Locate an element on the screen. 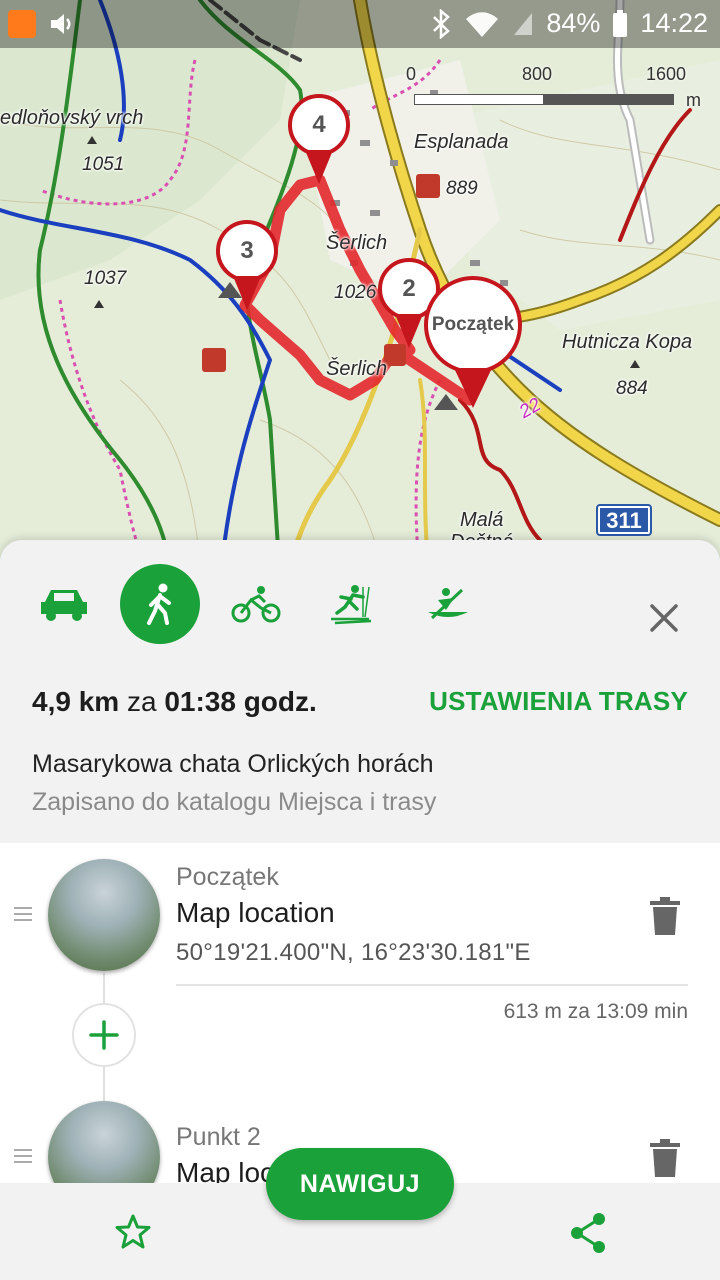 This screenshot has height=1280, width=720. favorite-star-icon is located at coordinates (133, 1232).